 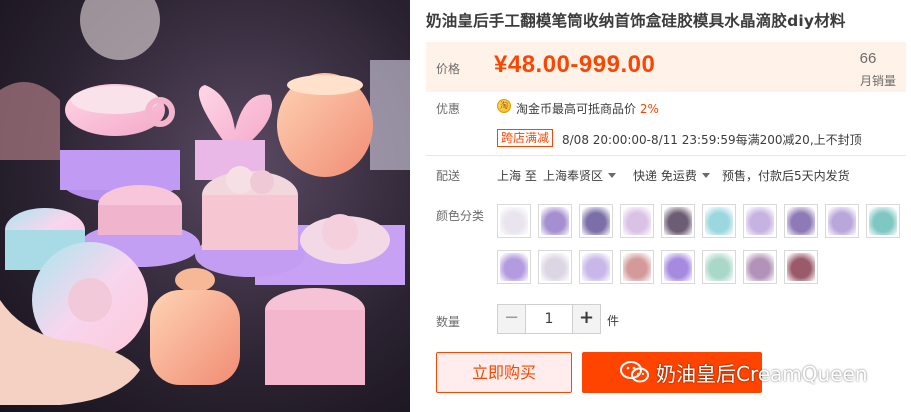 I want to click on quantity-input: 1, so click(x=549, y=319).